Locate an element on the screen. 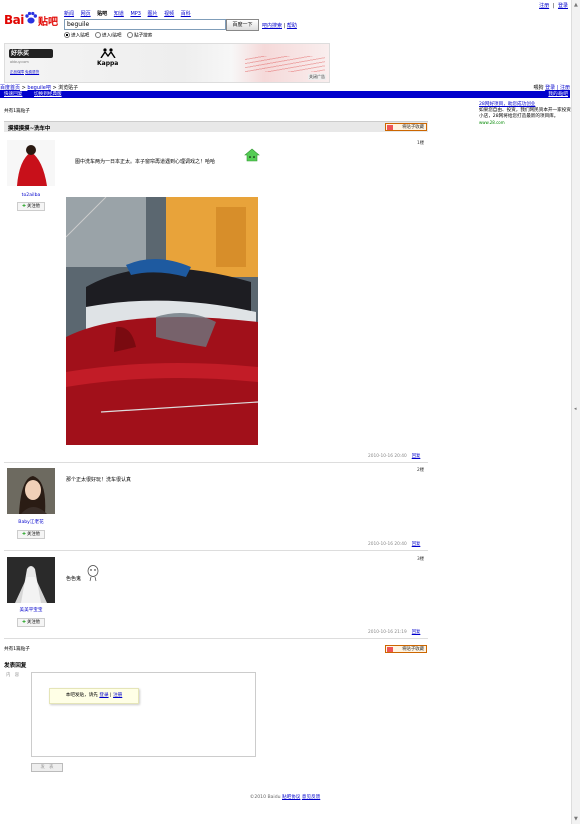 The width and height of the screenshot is (580, 824). banner-decoration is located at coordinates (285, 64).